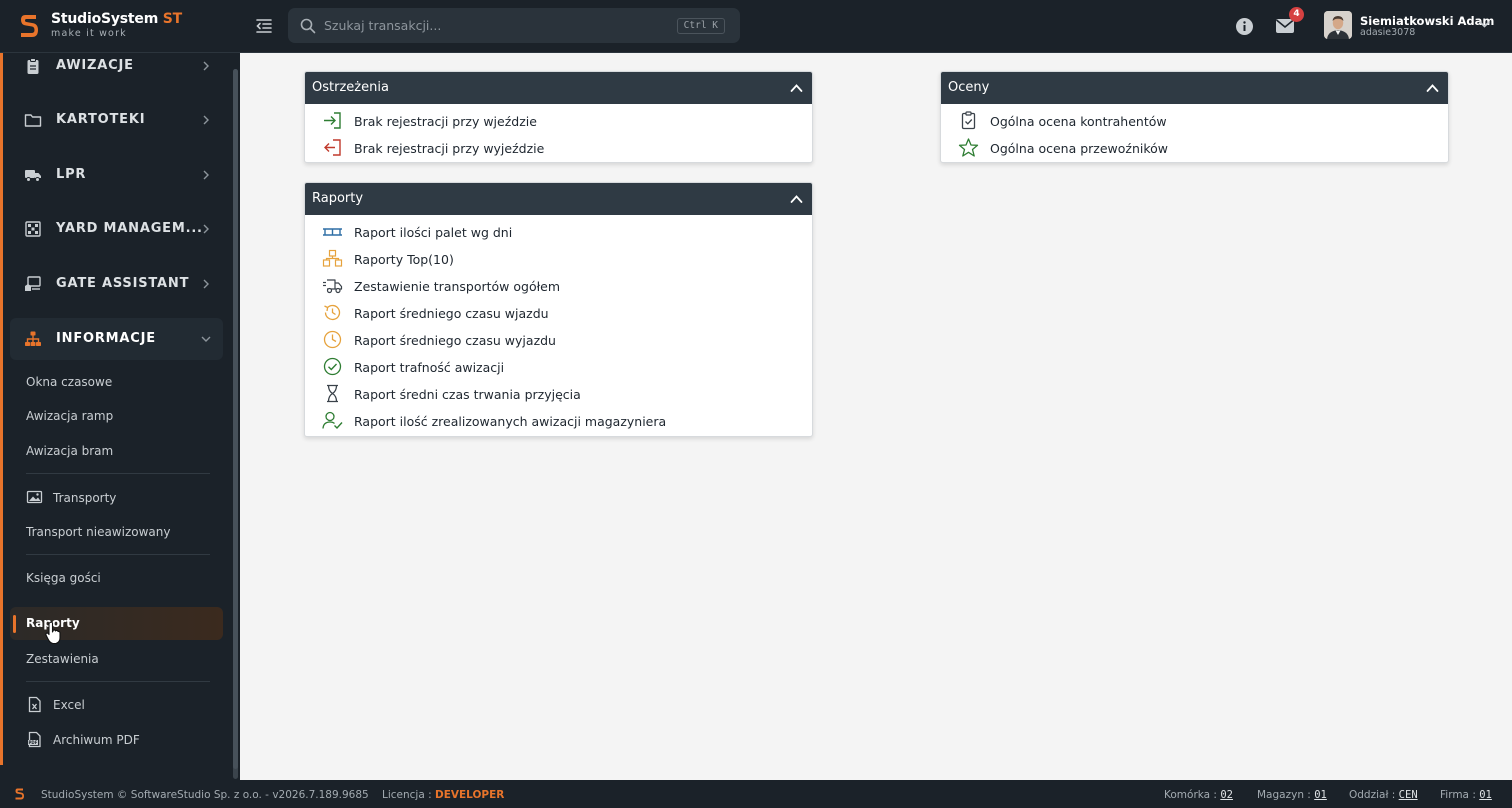 The height and width of the screenshot is (808, 1512). Describe the element at coordinates (332, 339) in the screenshot. I see `clock-icon` at that location.